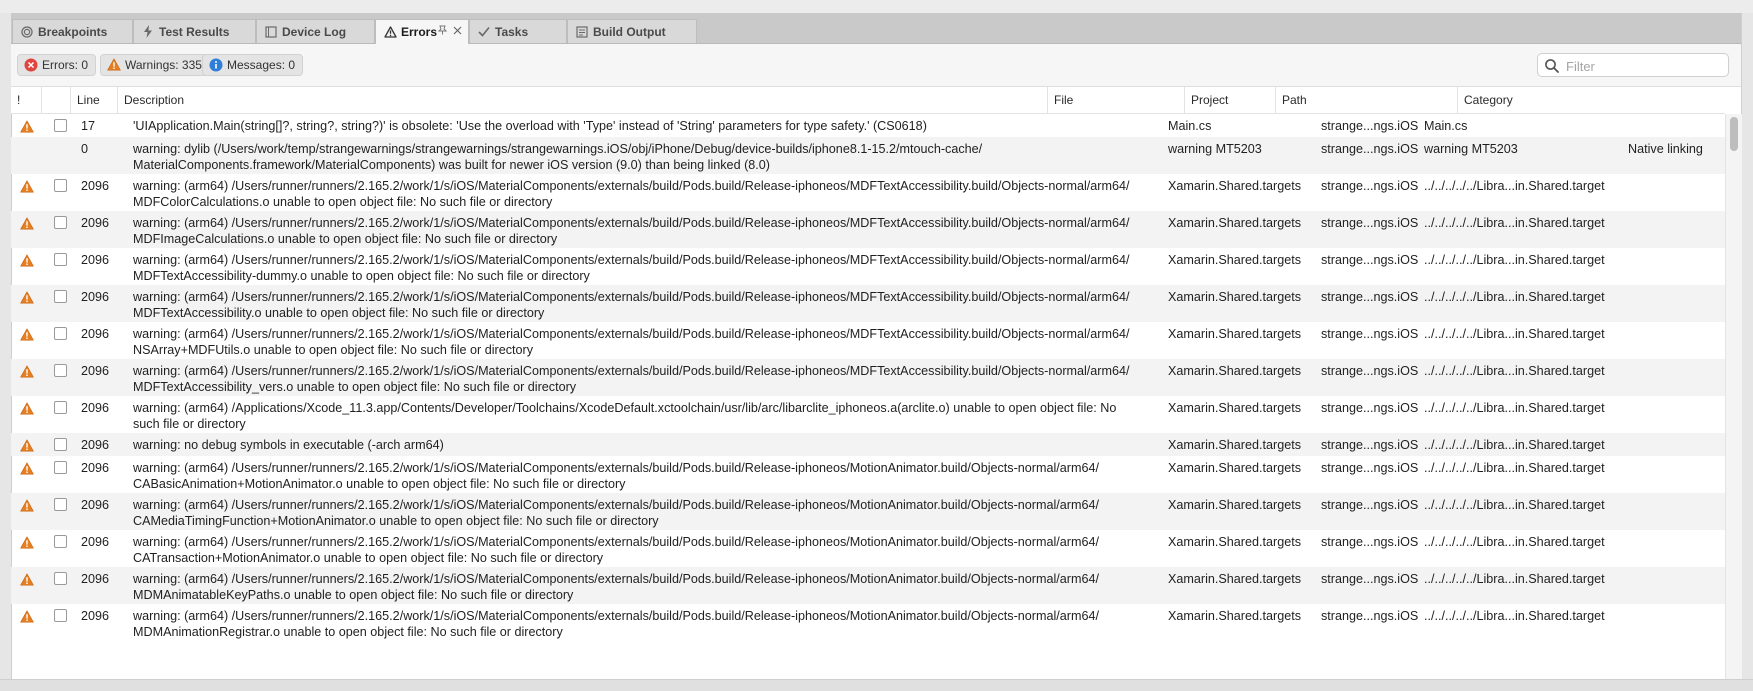  I want to click on tab-breakpoints: Breakpoints, so click(72, 31).